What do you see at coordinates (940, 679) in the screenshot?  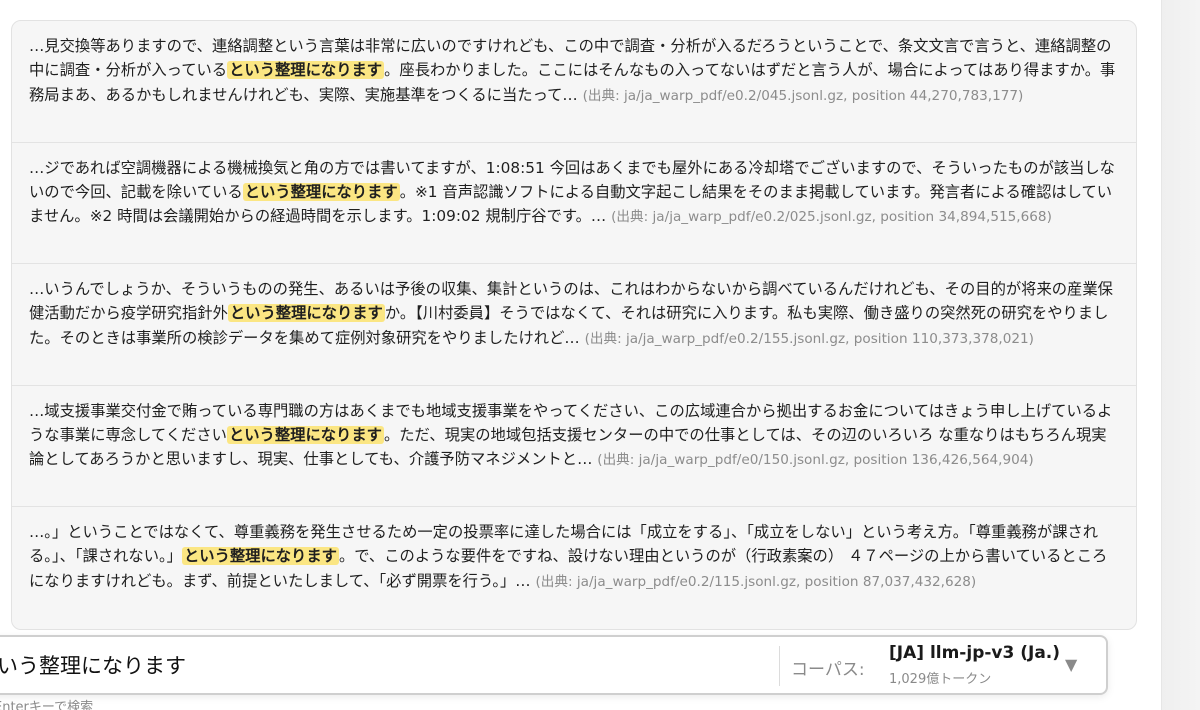 I see `corpus-token-count: 1,029億トークン` at bounding box center [940, 679].